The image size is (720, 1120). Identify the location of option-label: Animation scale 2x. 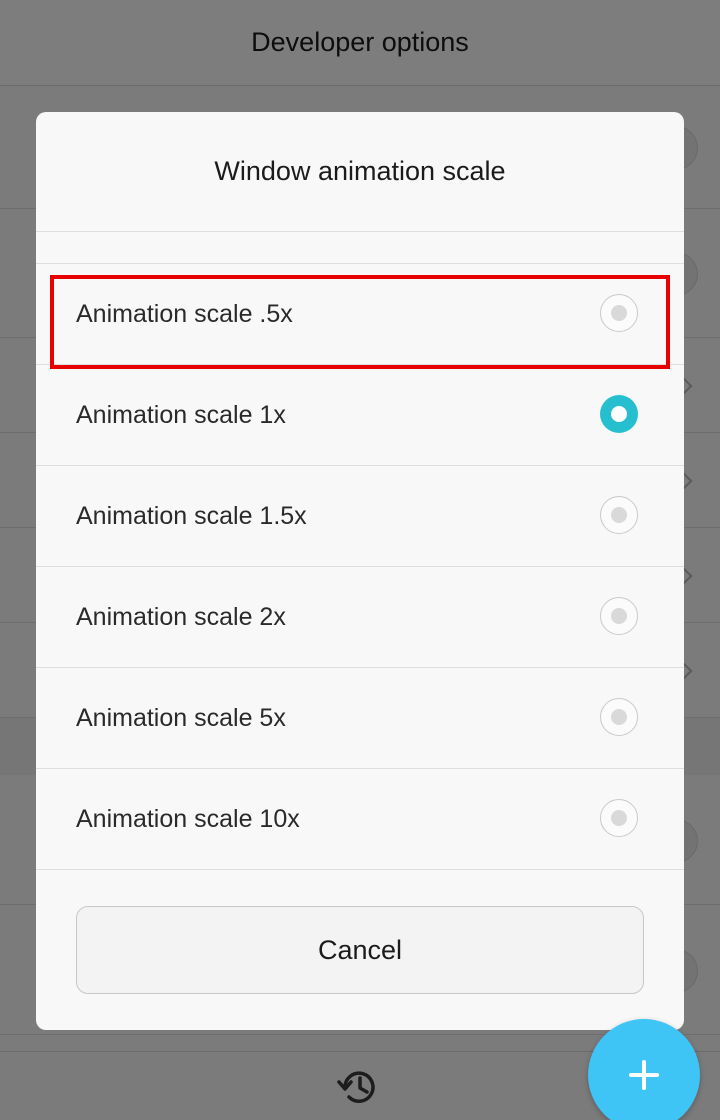
(181, 617).